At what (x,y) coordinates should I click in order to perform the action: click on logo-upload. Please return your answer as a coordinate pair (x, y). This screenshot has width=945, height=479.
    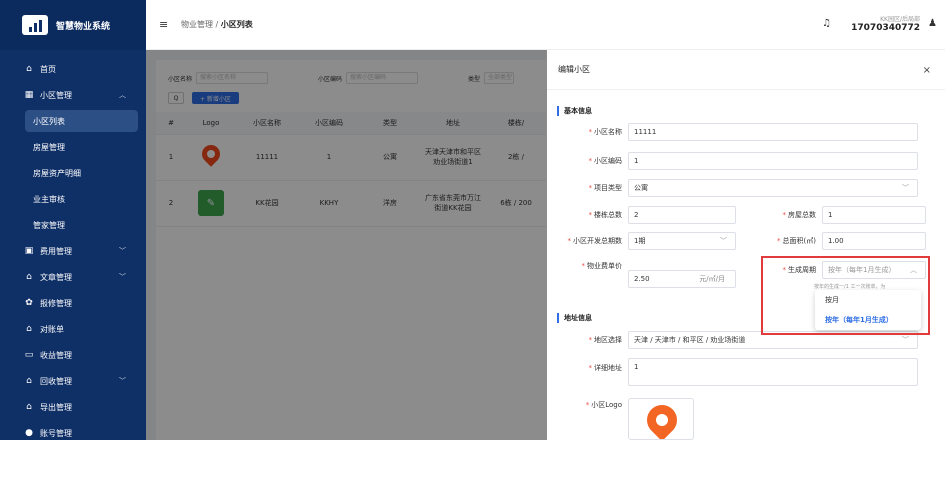
    Looking at the image, I should click on (661, 419).